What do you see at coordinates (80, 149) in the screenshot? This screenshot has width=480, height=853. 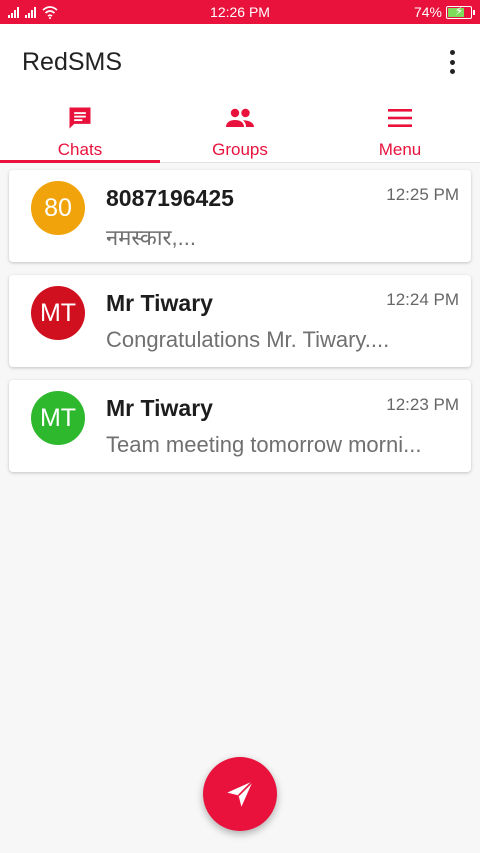 I see `tab-label: Chats` at bounding box center [80, 149].